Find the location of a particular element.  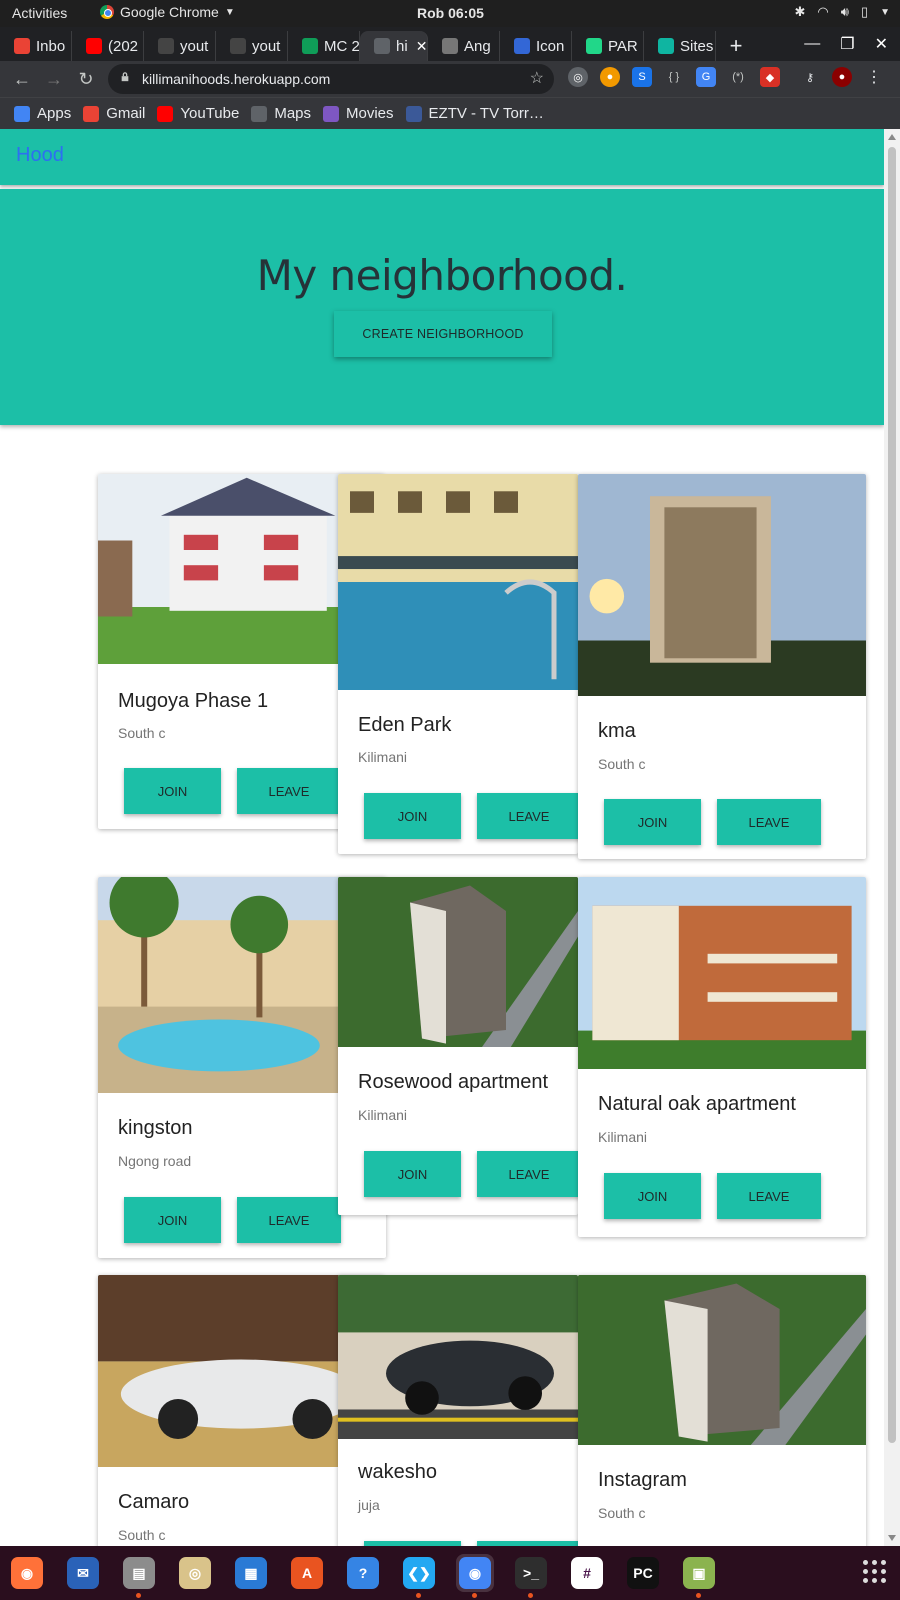

slack-tray-icon: ✱ is located at coordinates (799, 12).